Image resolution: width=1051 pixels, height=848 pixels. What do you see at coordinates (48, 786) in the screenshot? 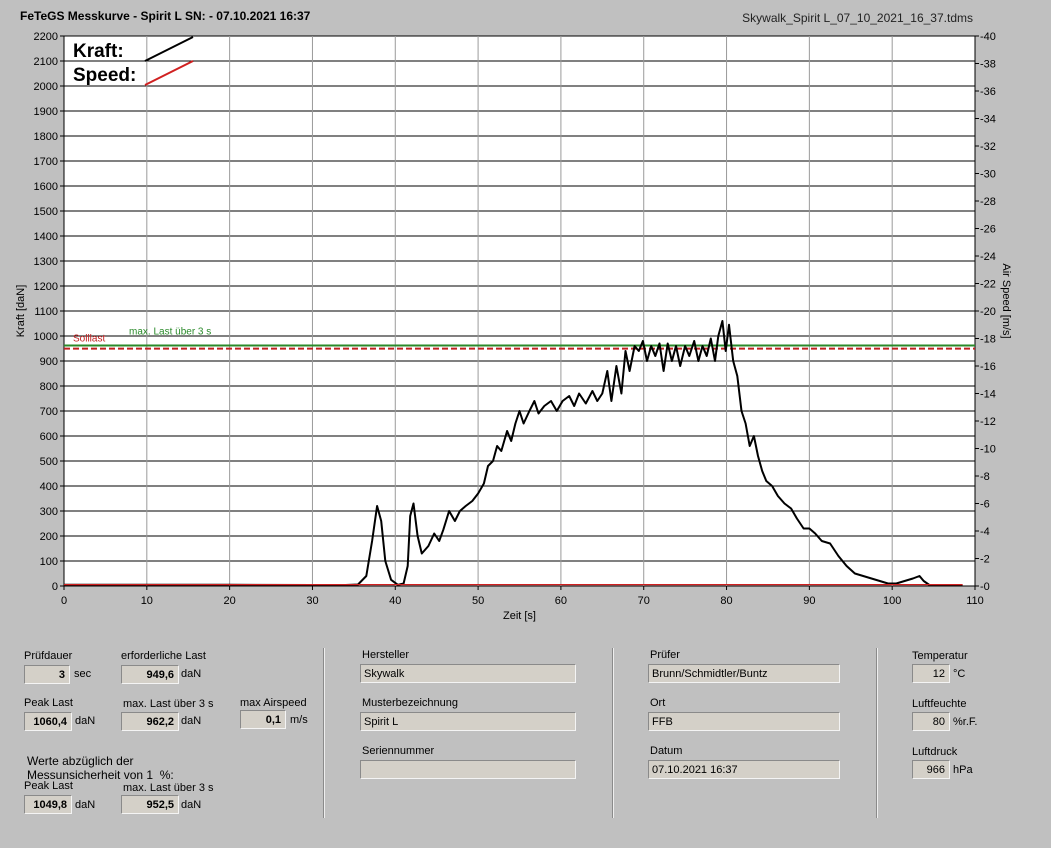
I see `peak-last-2-label: Peak Last` at bounding box center [48, 786].